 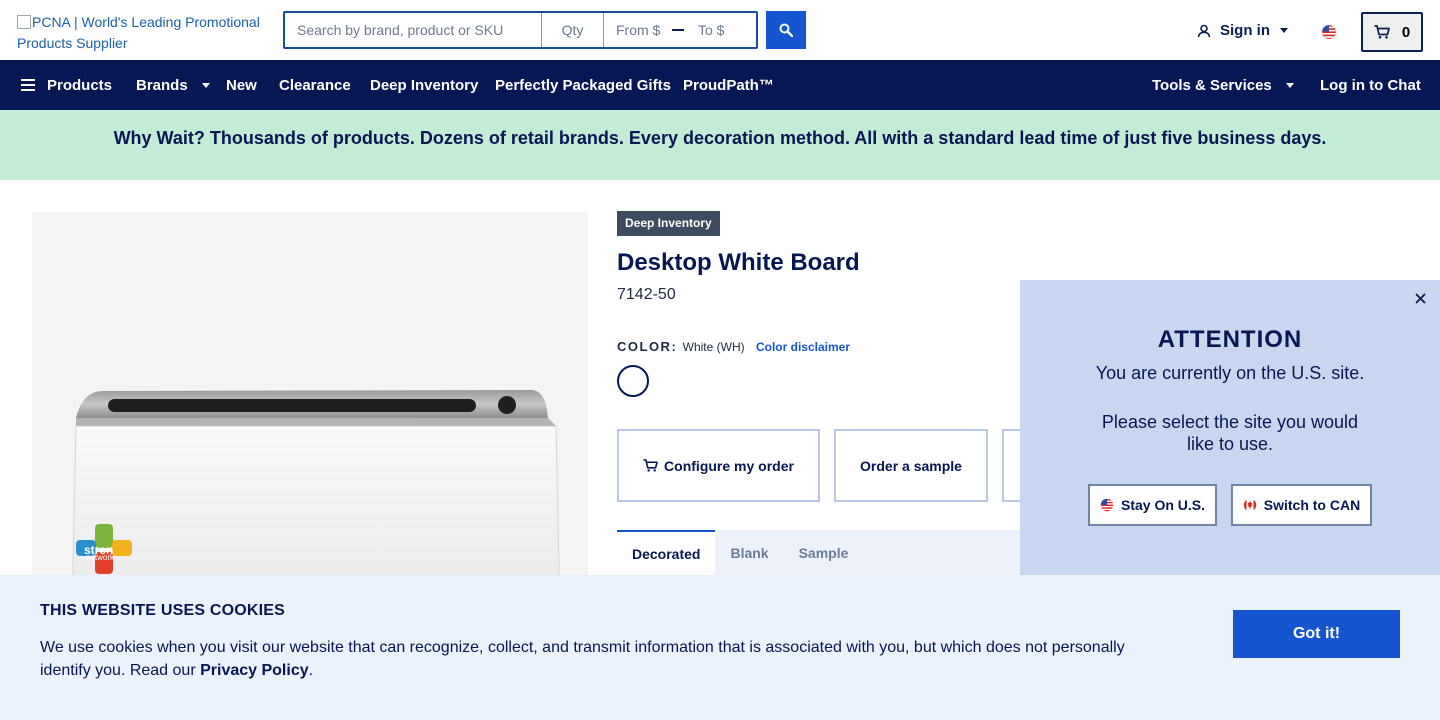 What do you see at coordinates (1406, 32) in the screenshot?
I see `cart-count: 0` at bounding box center [1406, 32].